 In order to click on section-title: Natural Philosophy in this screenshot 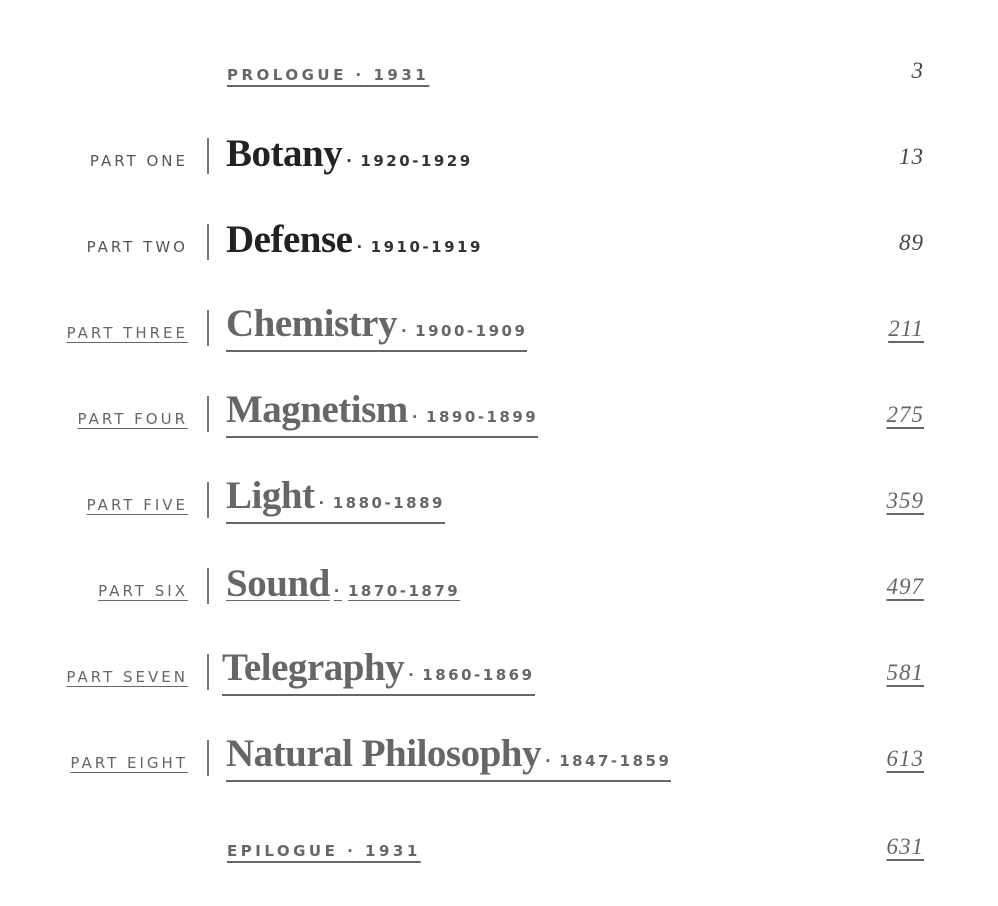, I will do `click(383, 753)`.